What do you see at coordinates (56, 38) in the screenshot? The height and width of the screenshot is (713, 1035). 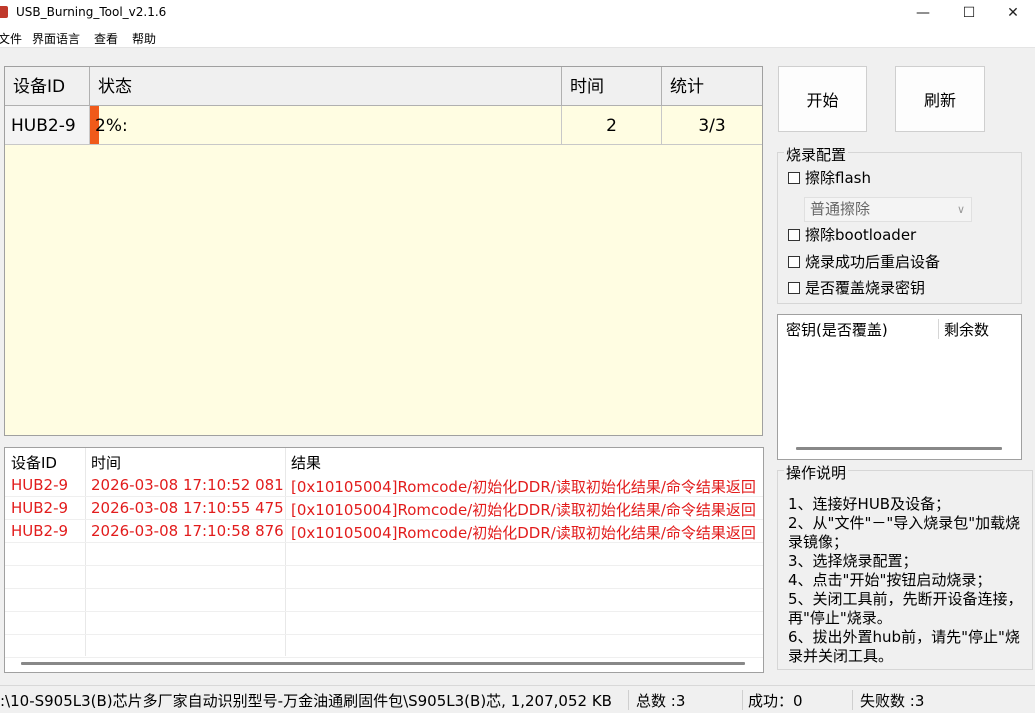 I see `menu-language: 界面语言` at bounding box center [56, 38].